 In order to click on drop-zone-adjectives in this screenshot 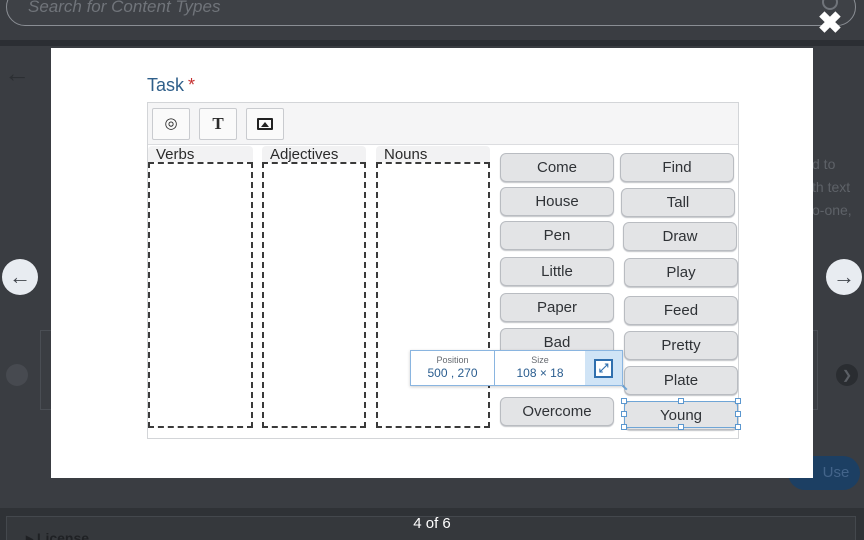, I will do `click(314, 295)`.